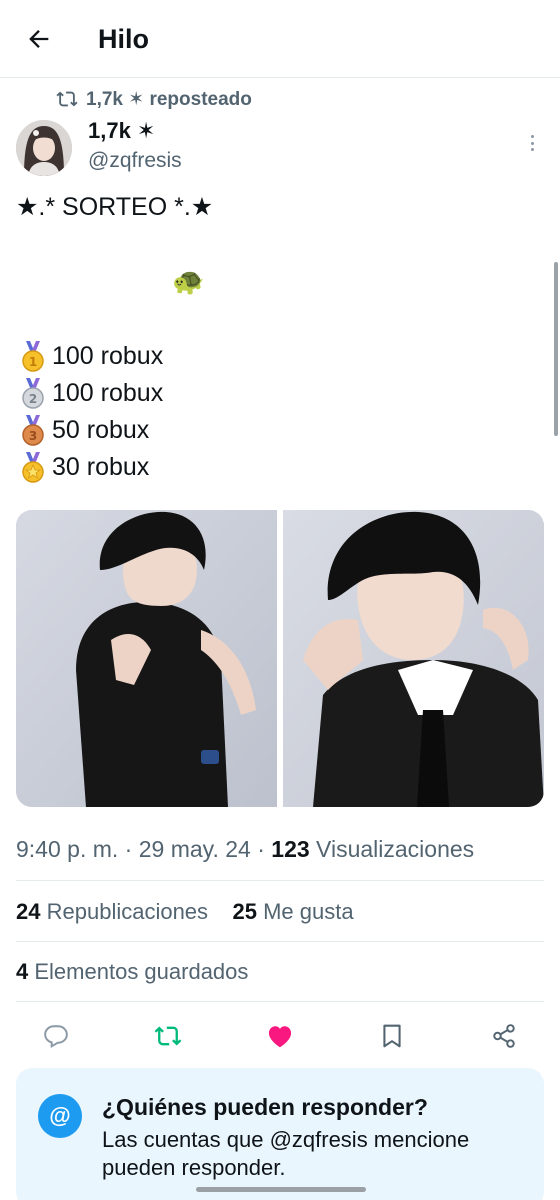 This screenshot has height=1200, width=560. I want to click on prize-label: 30 robux, so click(101, 466).